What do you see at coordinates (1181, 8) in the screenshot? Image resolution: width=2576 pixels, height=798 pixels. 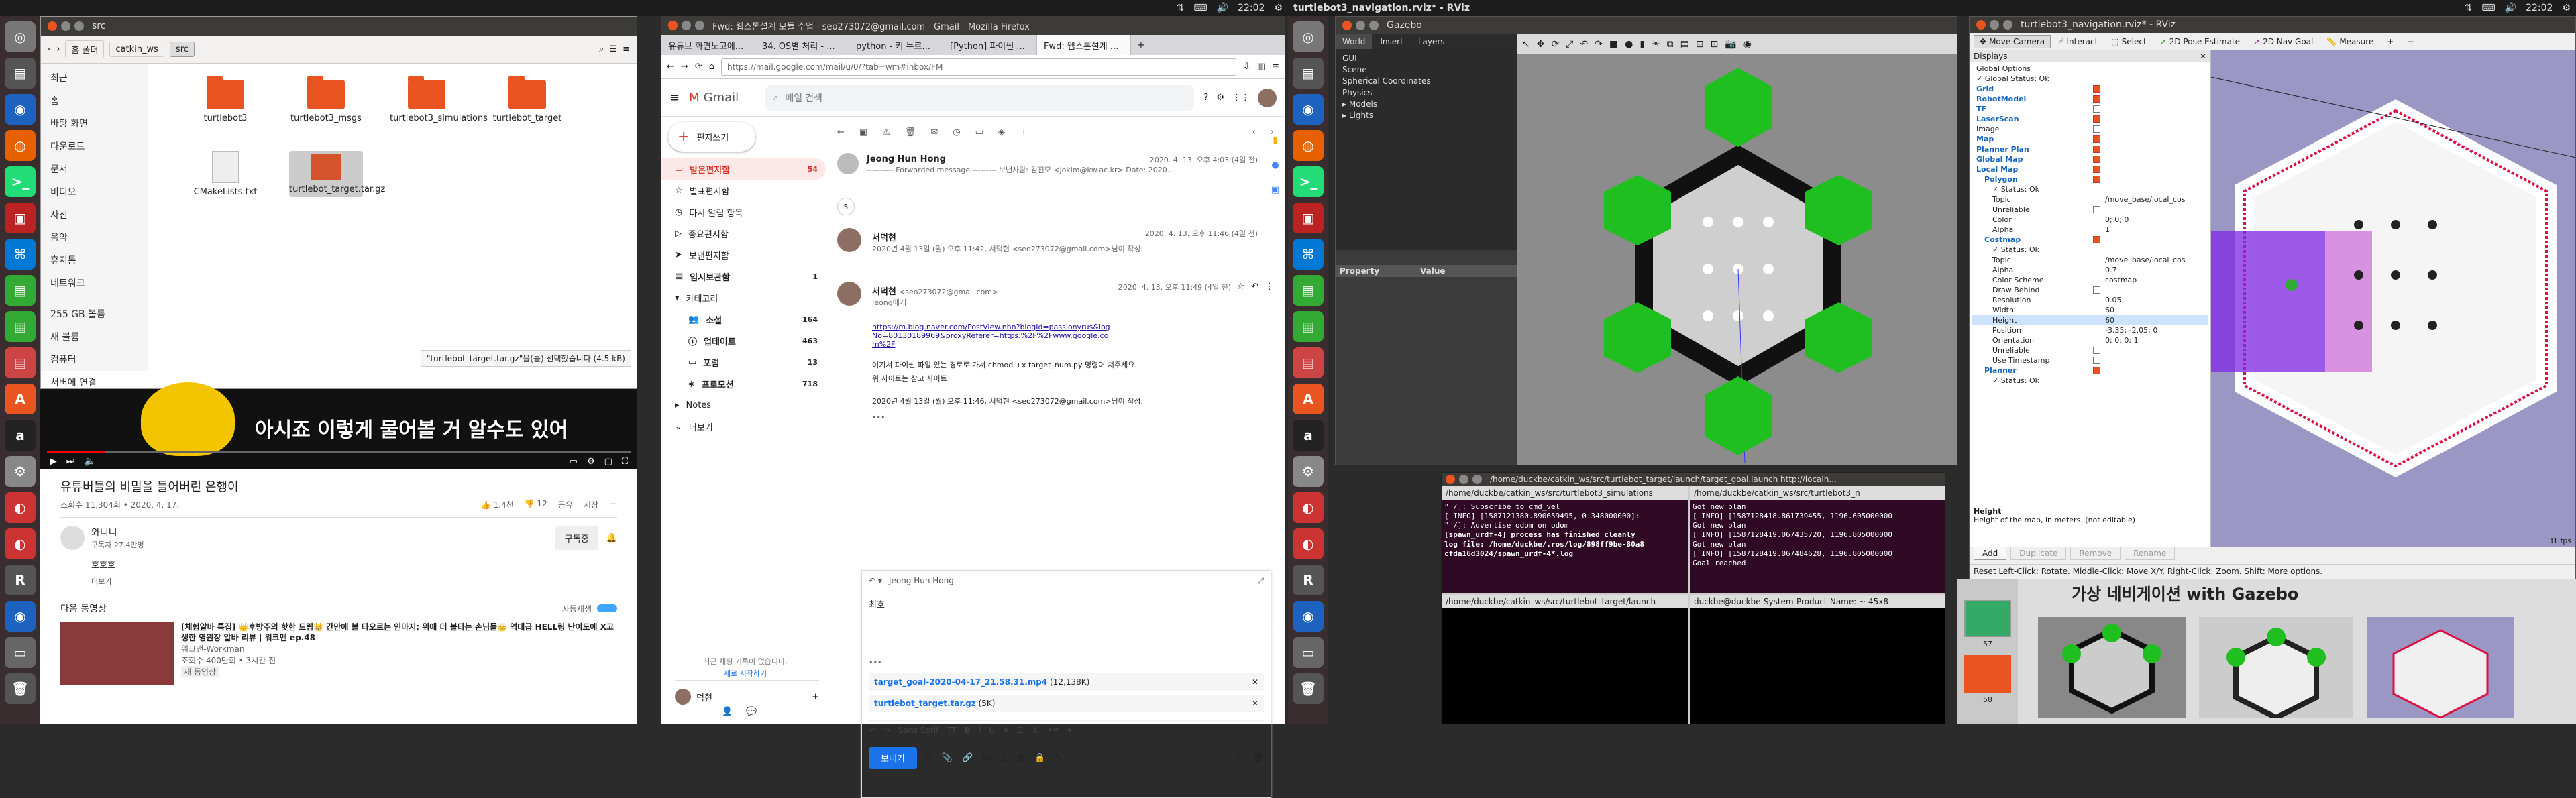 I see `network-icon: ⇅` at bounding box center [1181, 8].